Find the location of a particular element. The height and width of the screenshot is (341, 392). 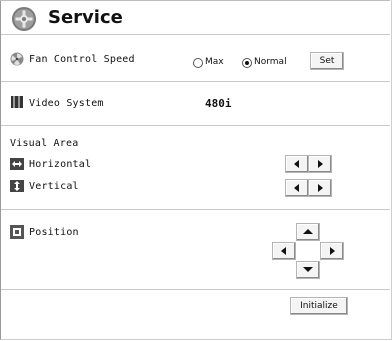

fan-icon is located at coordinates (17, 59).